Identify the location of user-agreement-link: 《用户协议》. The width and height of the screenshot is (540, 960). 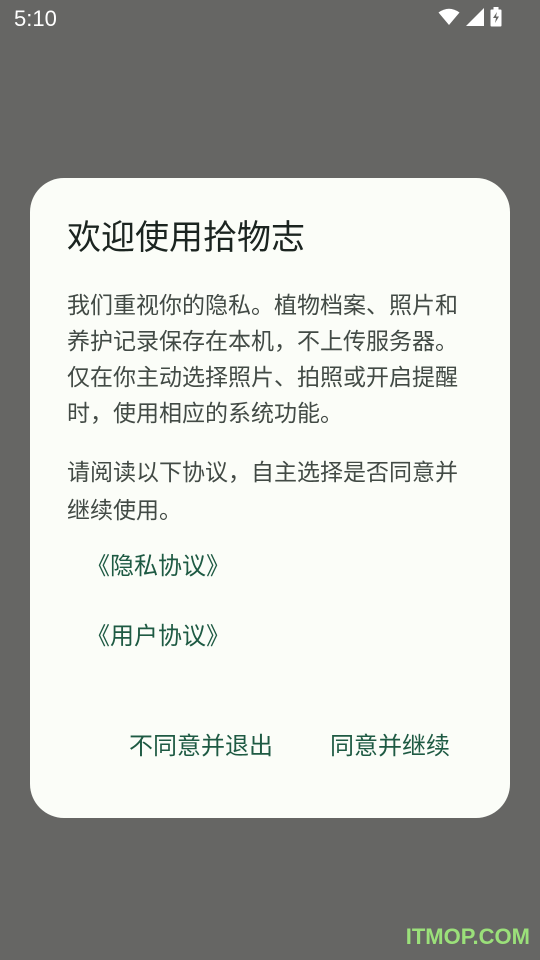
(158, 636).